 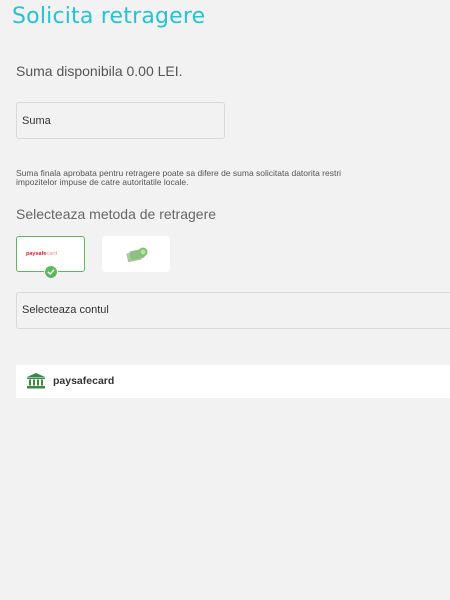 I want to click on cash-icon, so click(x=138, y=257).